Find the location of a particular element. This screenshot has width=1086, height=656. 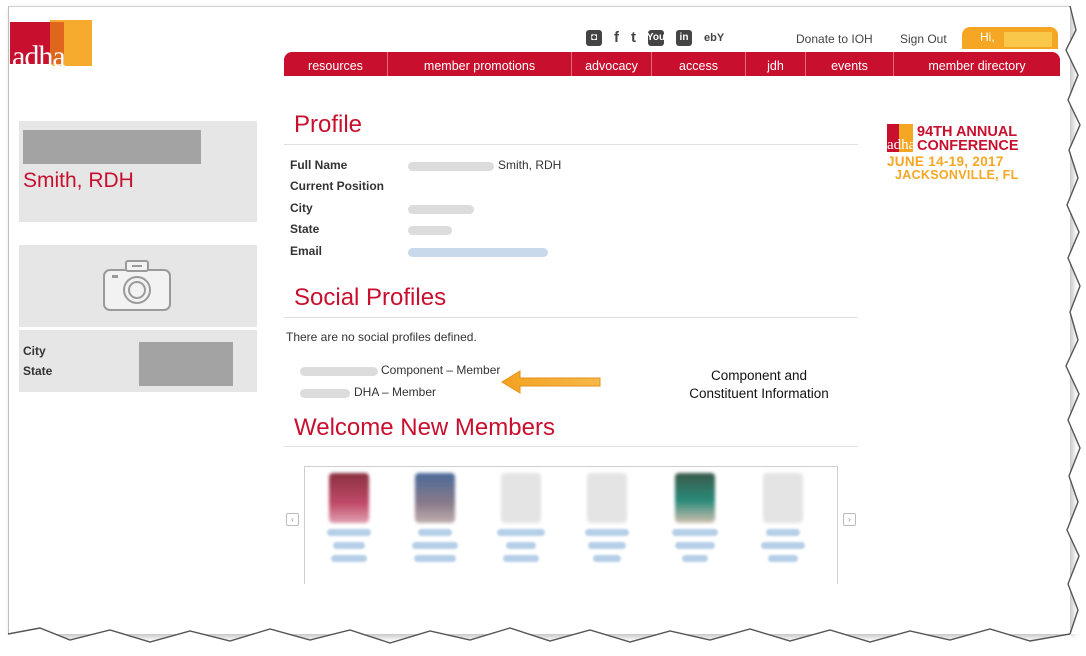

new-members-carousel is located at coordinates (571, 525).